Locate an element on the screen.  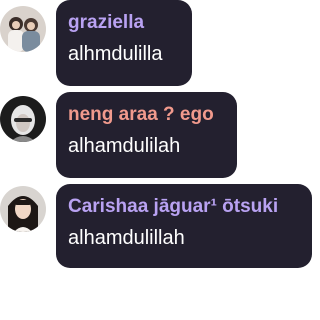
message-text: alhamdulillah is located at coordinates (126, 238).